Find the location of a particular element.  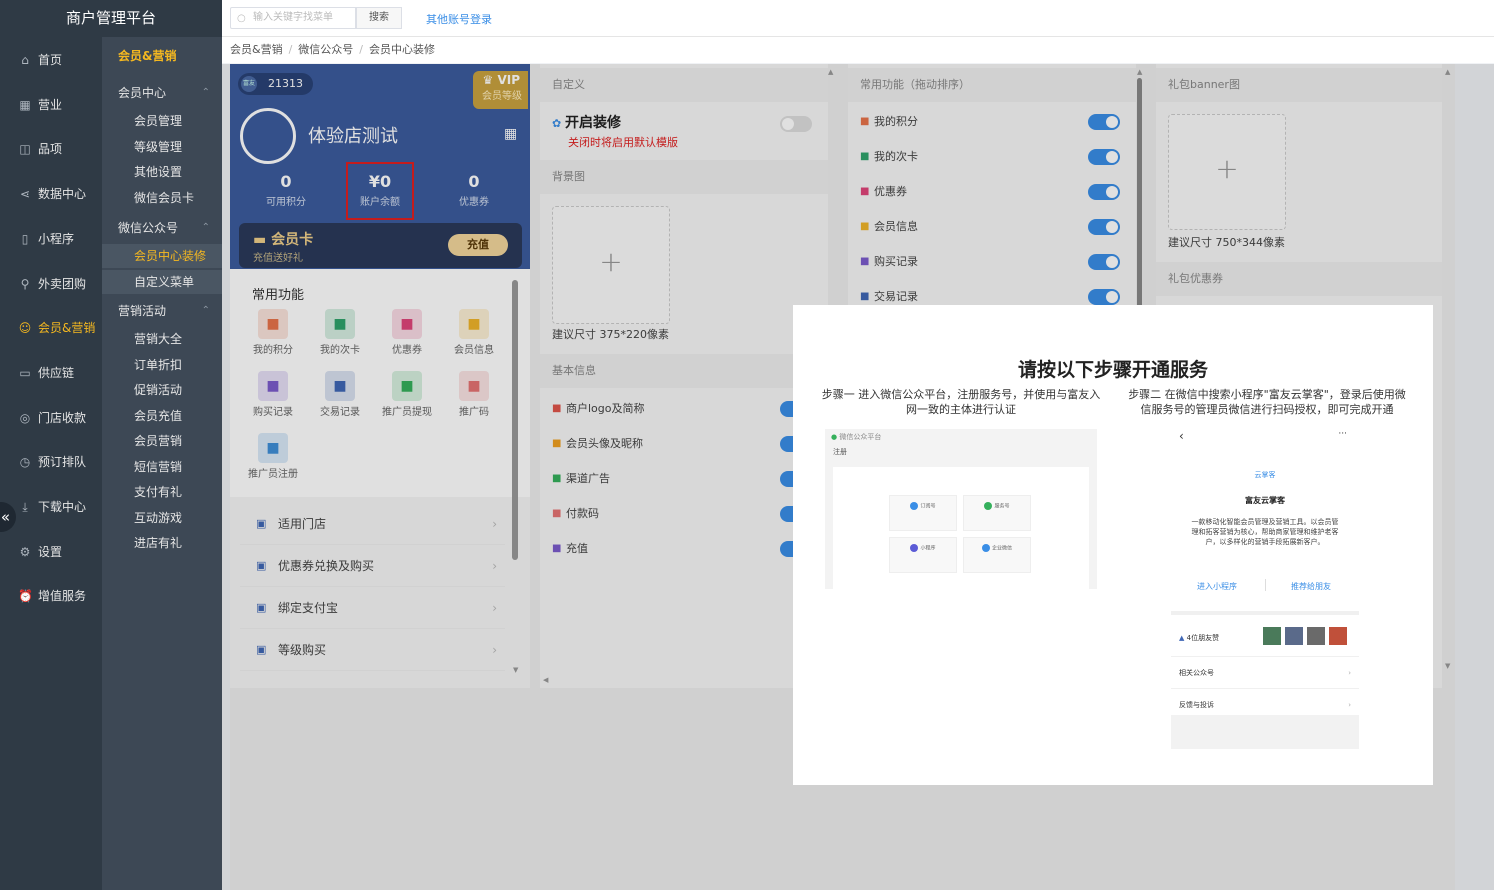

breadcrumb-item: 会员&营销 is located at coordinates (256, 49).